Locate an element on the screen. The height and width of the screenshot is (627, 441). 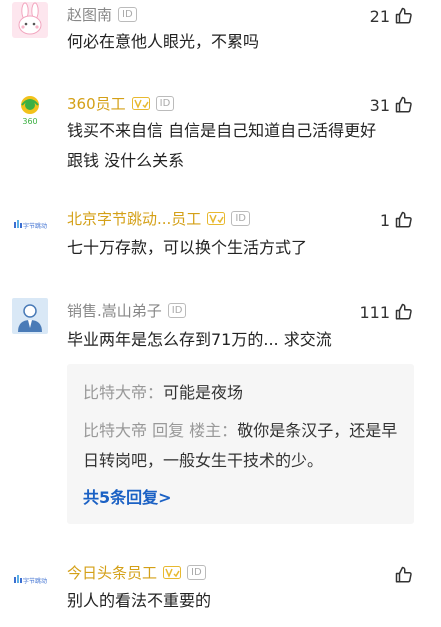
like-count: 1 is located at coordinates (384, 220).